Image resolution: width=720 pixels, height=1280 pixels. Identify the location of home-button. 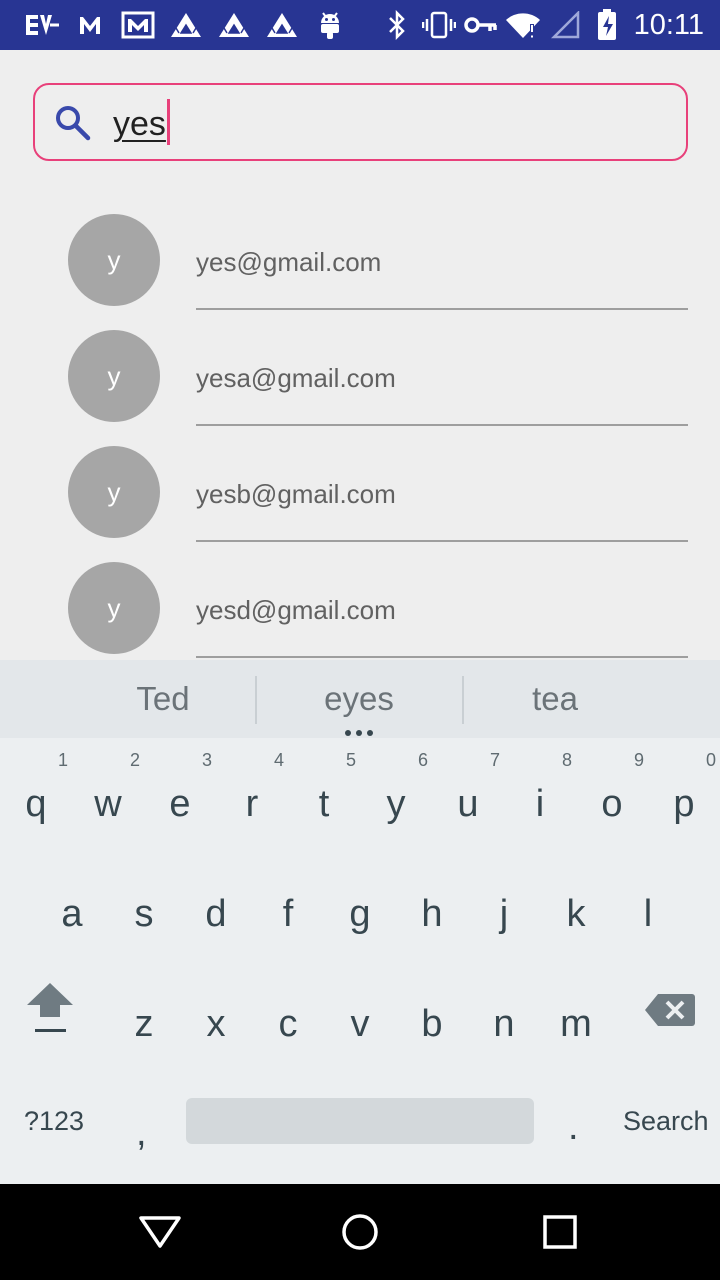
(360, 1232).